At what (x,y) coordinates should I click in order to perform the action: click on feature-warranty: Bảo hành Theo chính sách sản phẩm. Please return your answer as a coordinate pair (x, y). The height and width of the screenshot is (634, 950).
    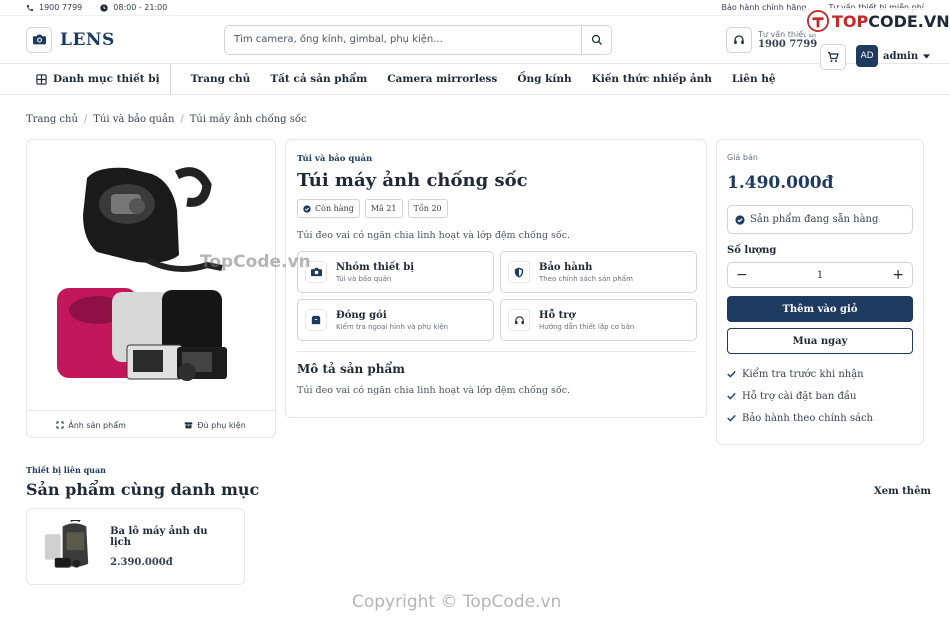
    Looking at the image, I should click on (598, 272).